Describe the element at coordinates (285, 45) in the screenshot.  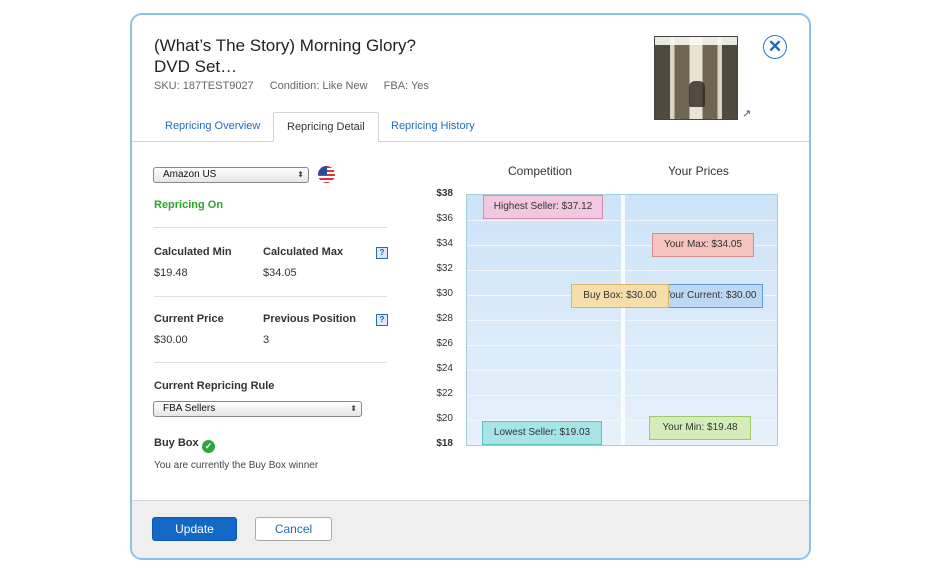
I see `product-title-line1: (What’s The Story) Morning Glory?` at that location.